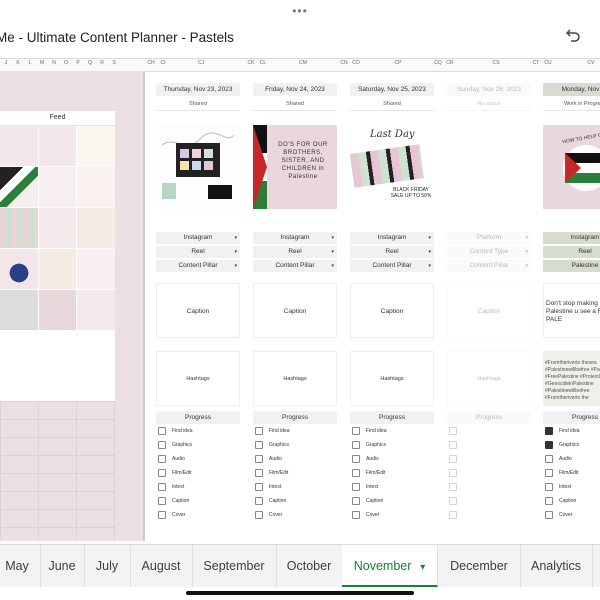 This screenshot has height=600, width=600. What do you see at coordinates (6, 63) in the screenshot?
I see `column-letter: J` at bounding box center [6, 63].